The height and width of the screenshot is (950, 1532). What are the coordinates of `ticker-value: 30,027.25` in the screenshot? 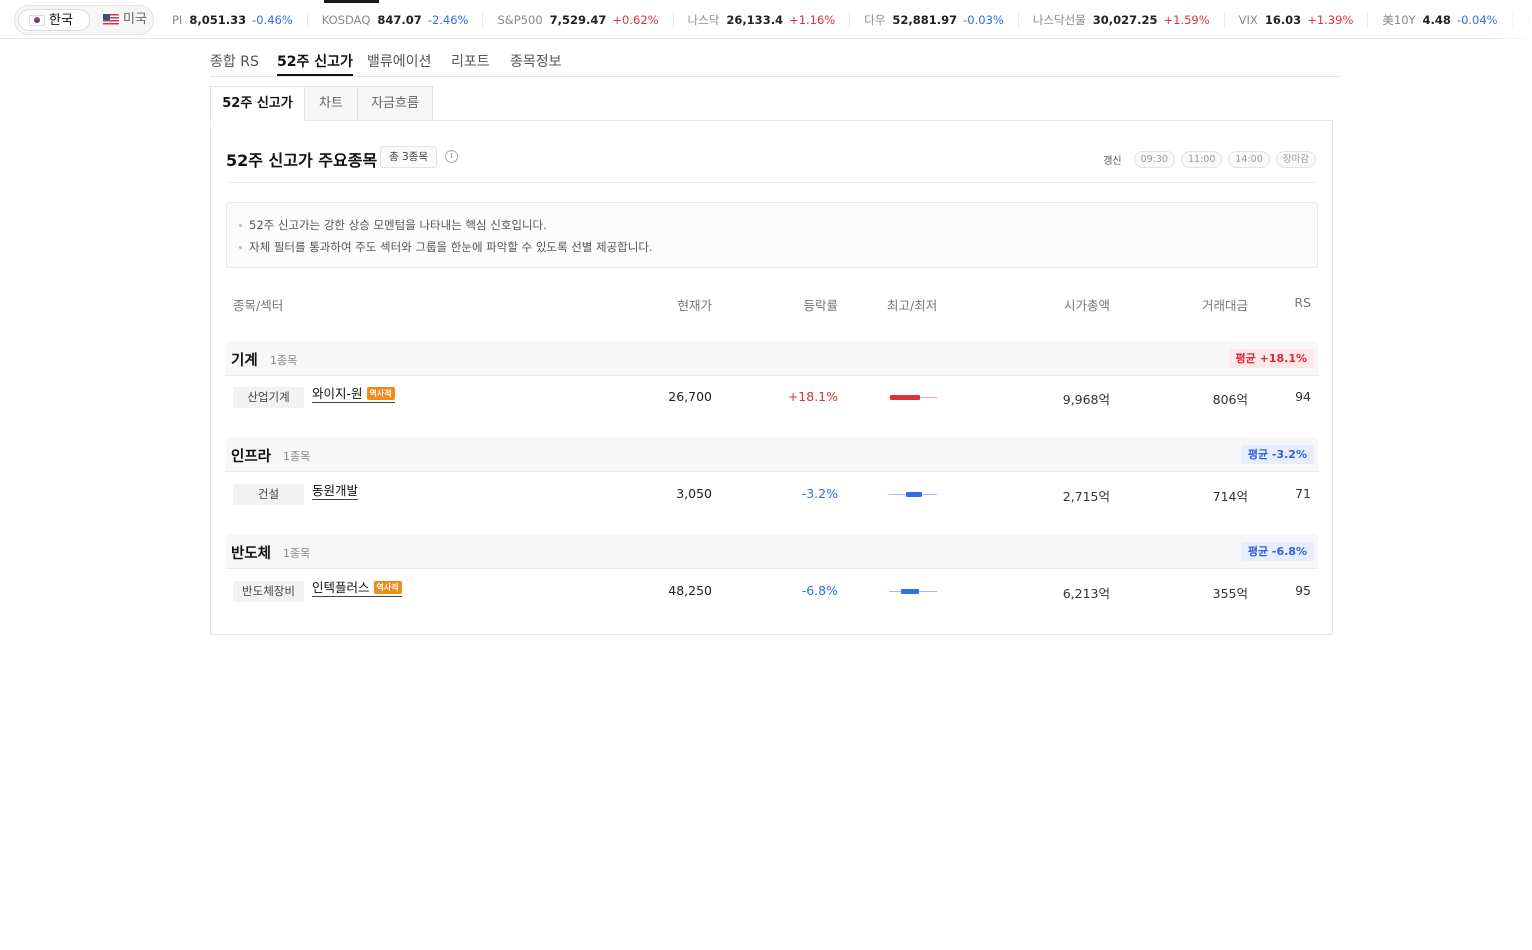 It's located at (1125, 19).